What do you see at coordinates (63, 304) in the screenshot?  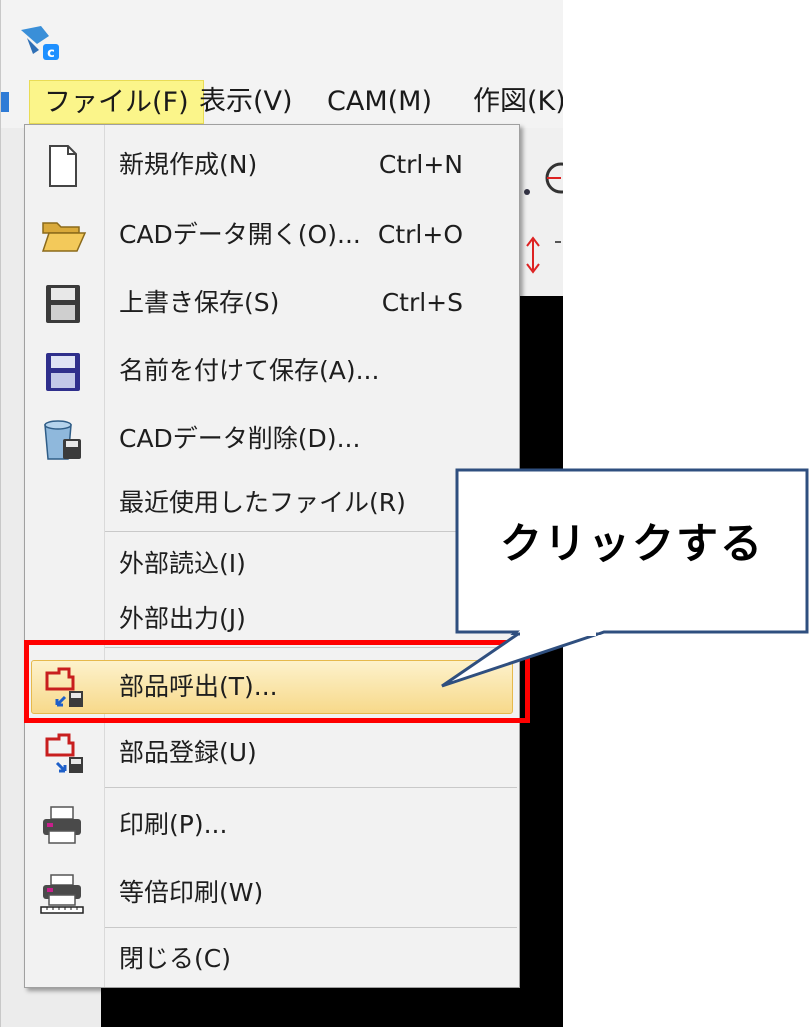 I see `save-icon` at bounding box center [63, 304].